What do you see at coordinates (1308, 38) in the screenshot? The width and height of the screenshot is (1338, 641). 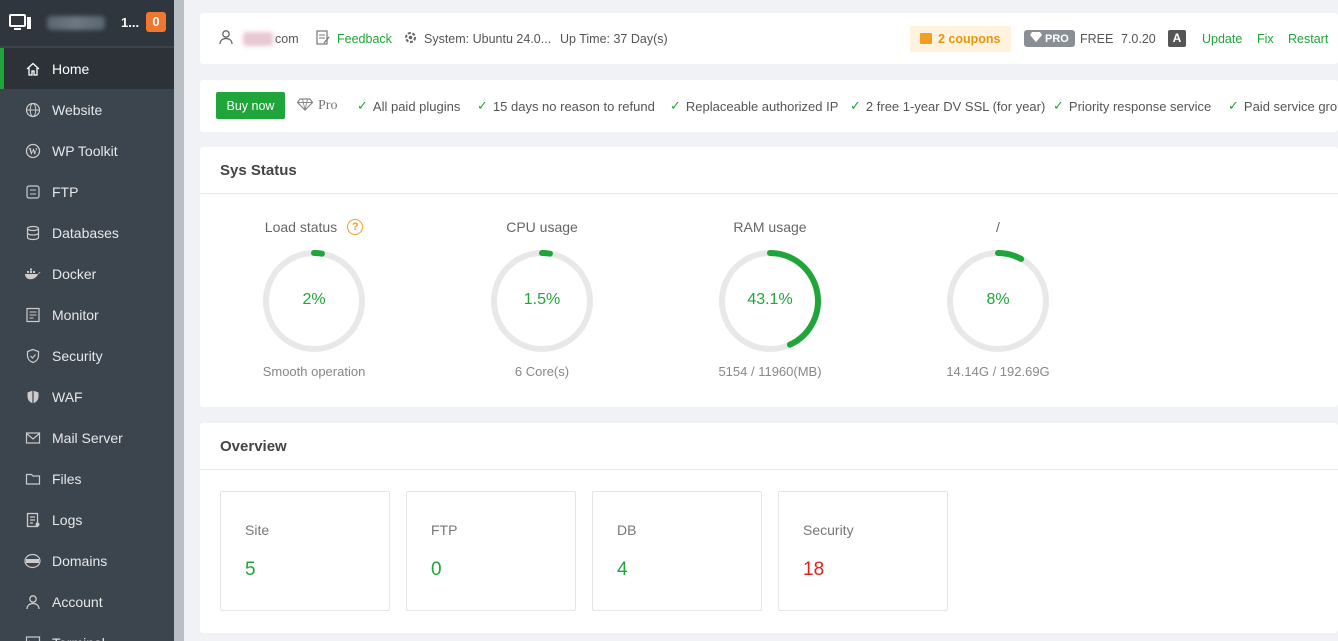 I see `restart-link: Restart` at bounding box center [1308, 38].